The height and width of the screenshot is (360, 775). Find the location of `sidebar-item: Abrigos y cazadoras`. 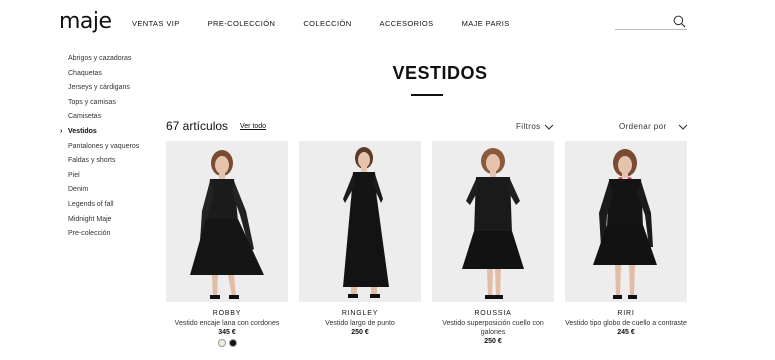

sidebar-item: Abrigos y cazadoras is located at coordinates (113, 59).